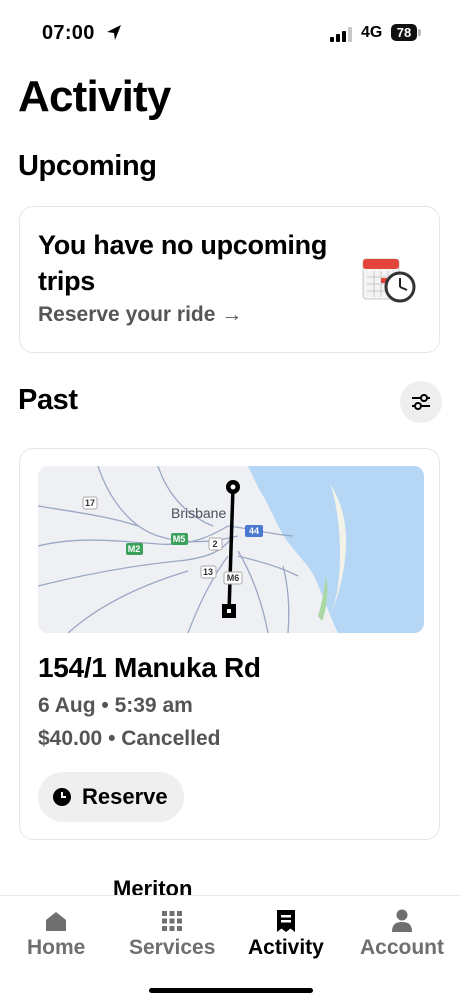 Image resolution: width=461 pixels, height=1001 pixels. What do you see at coordinates (254, 531) in the screenshot?
I see `road-shield-44: 44` at bounding box center [254, 531].